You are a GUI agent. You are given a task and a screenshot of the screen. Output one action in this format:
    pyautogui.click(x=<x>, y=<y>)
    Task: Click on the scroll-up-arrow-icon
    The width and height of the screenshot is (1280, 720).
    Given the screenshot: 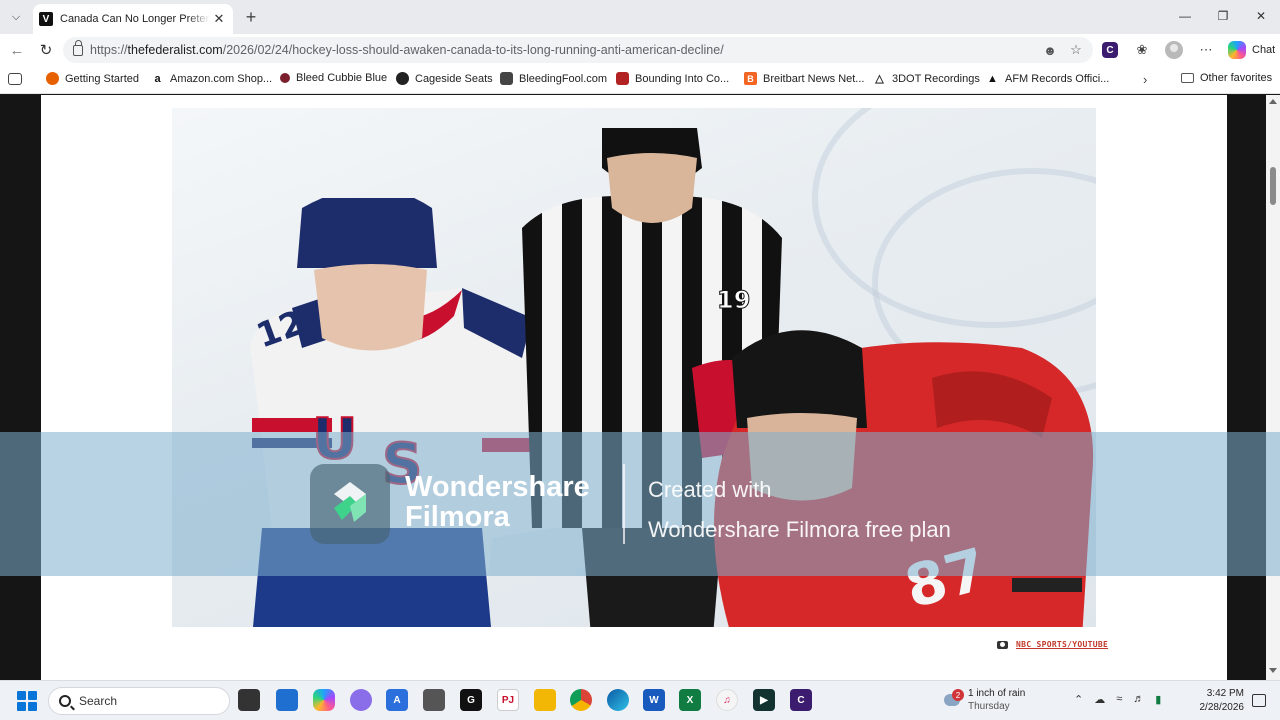 What is the action you would take?
    pyautogui.click(x=1273, y=101)
    